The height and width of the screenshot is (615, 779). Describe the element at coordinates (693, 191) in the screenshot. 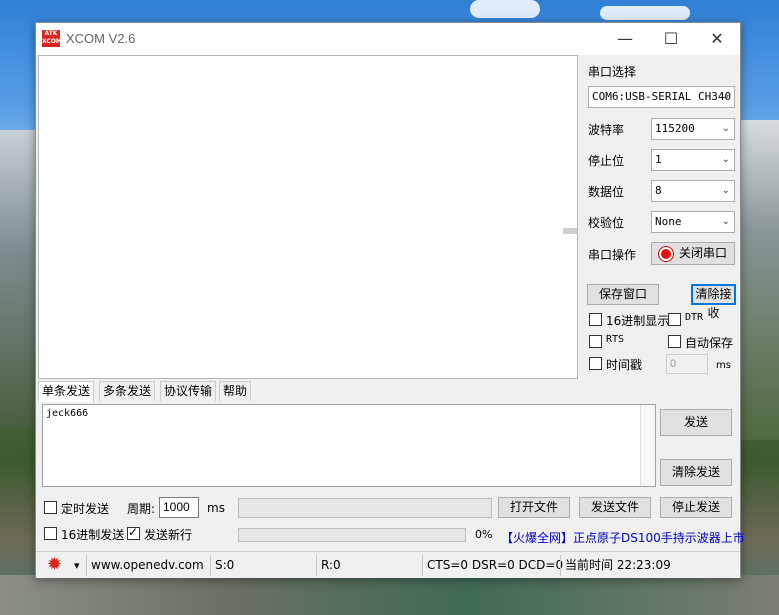

I see `data-bits-select: 8 ⌄` at that location.